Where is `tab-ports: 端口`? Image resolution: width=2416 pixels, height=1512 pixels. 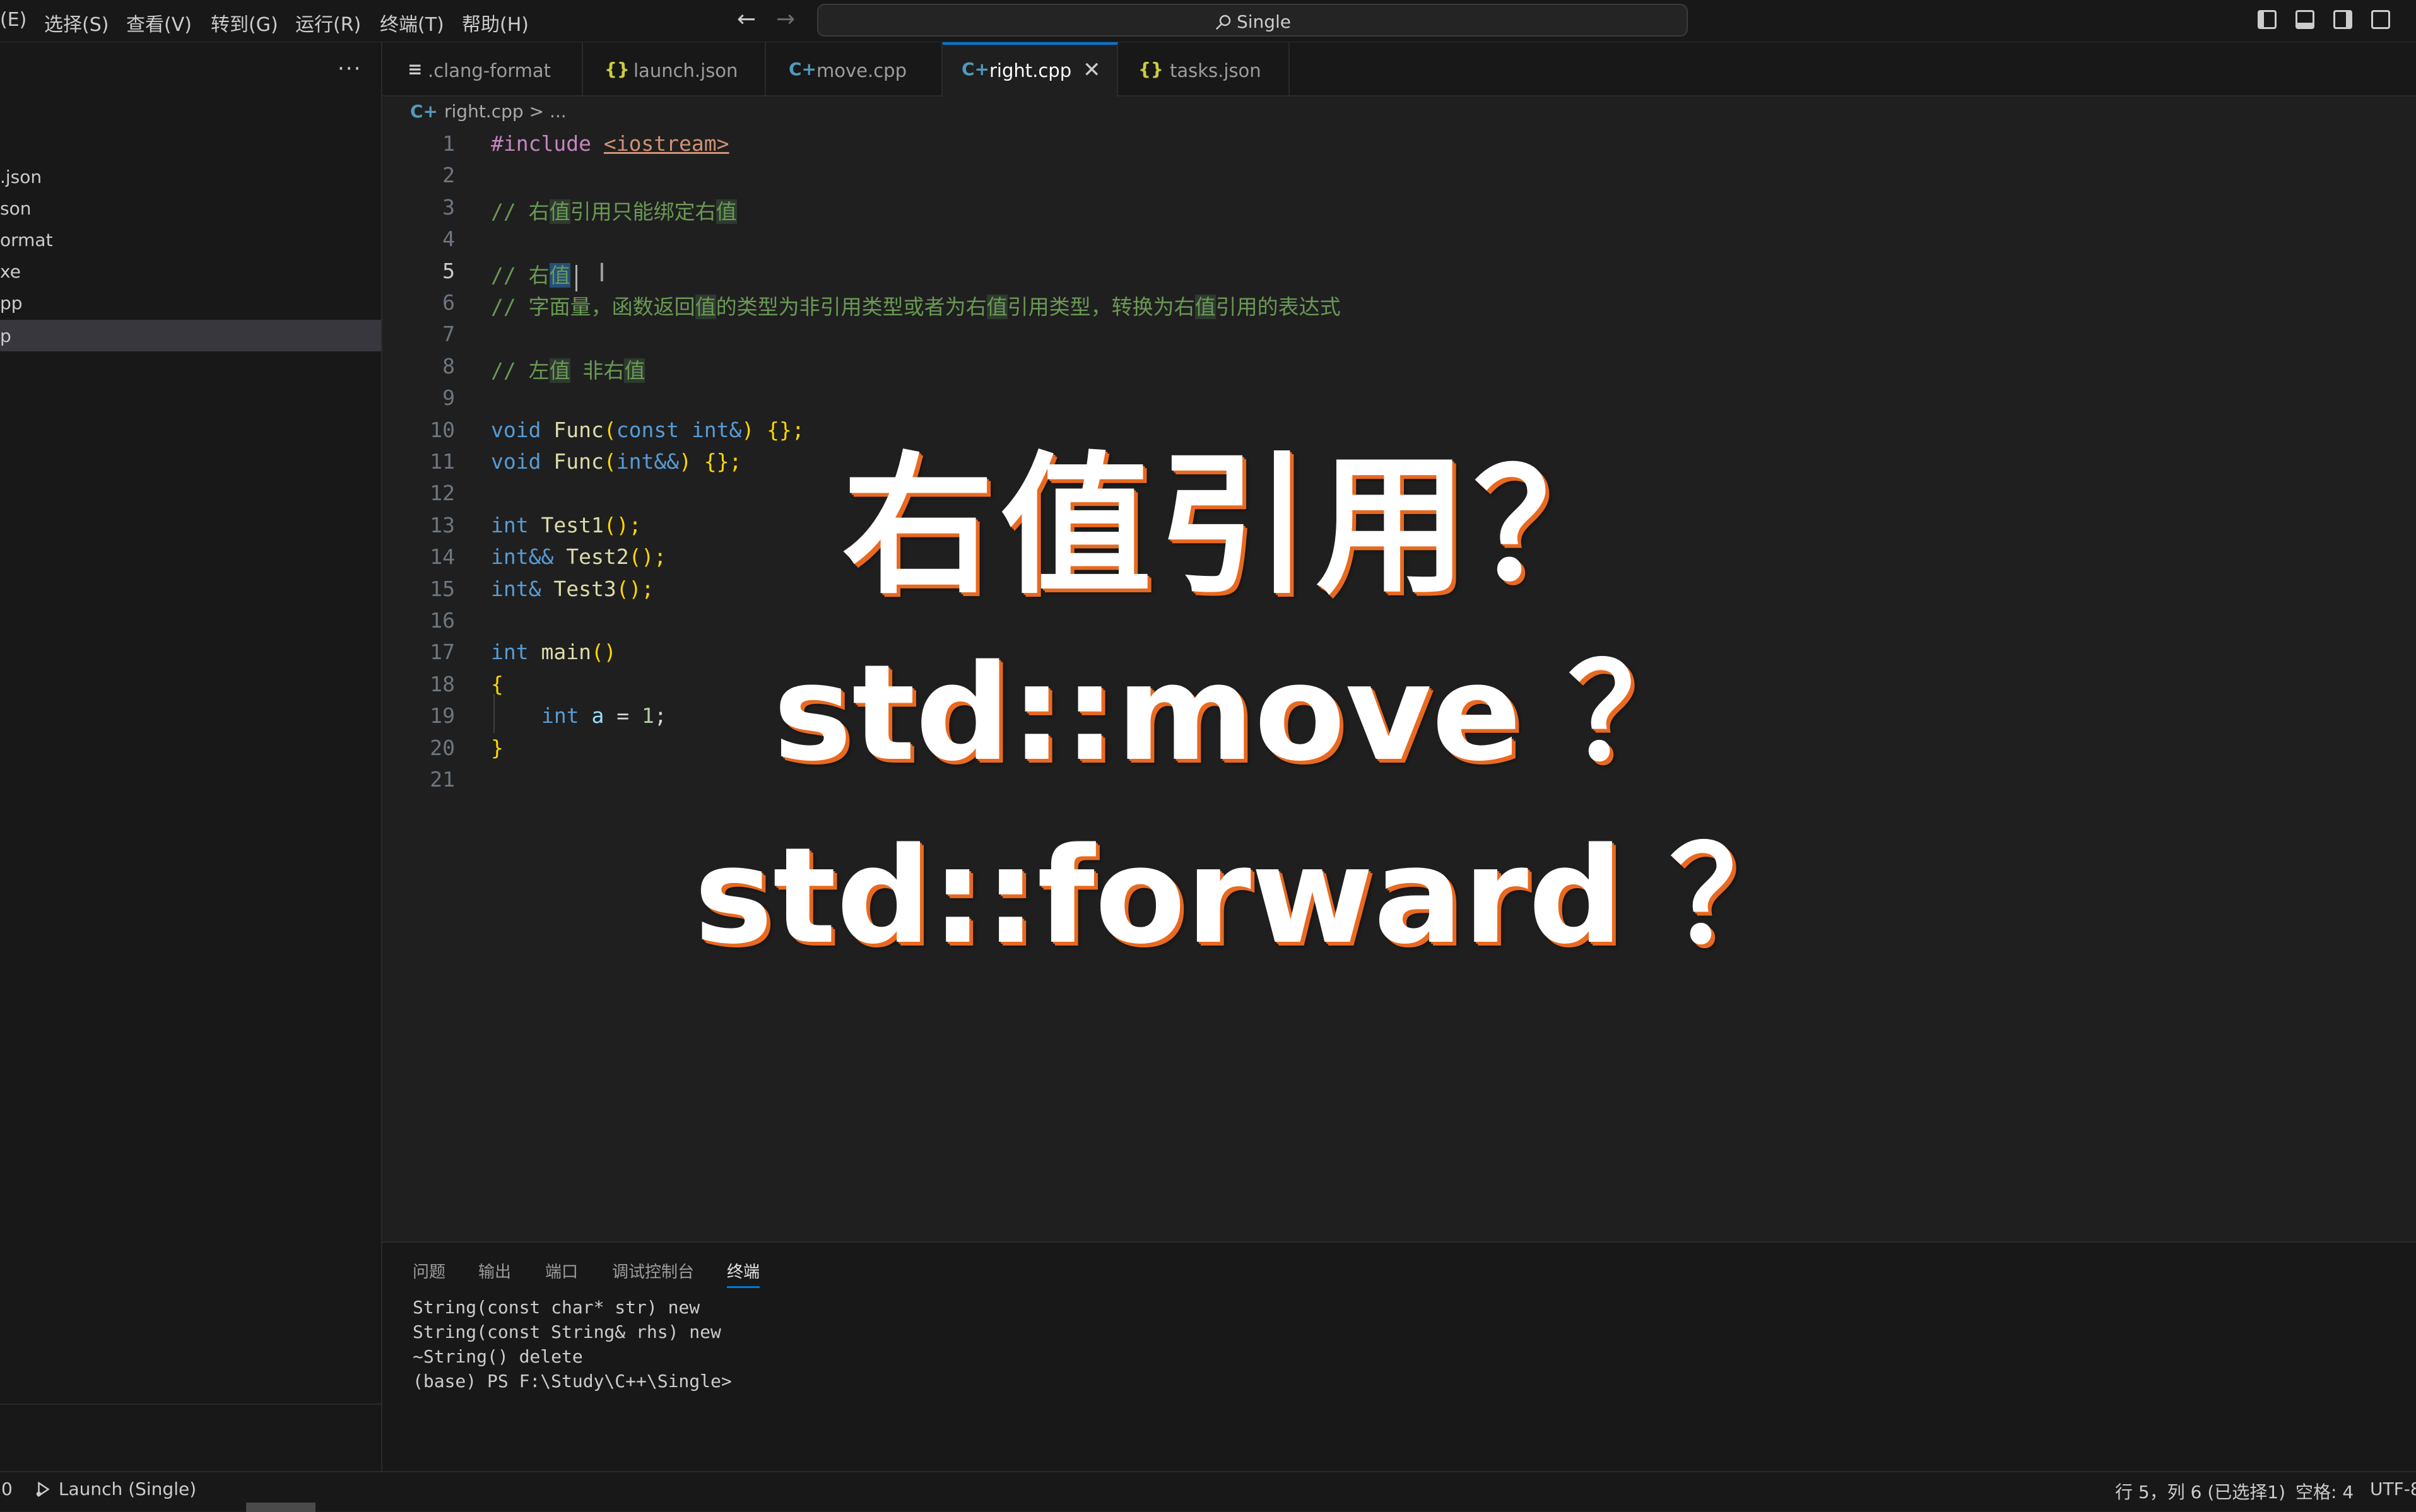
tab-ports: 端口 is located at coordinates (561, 1270).